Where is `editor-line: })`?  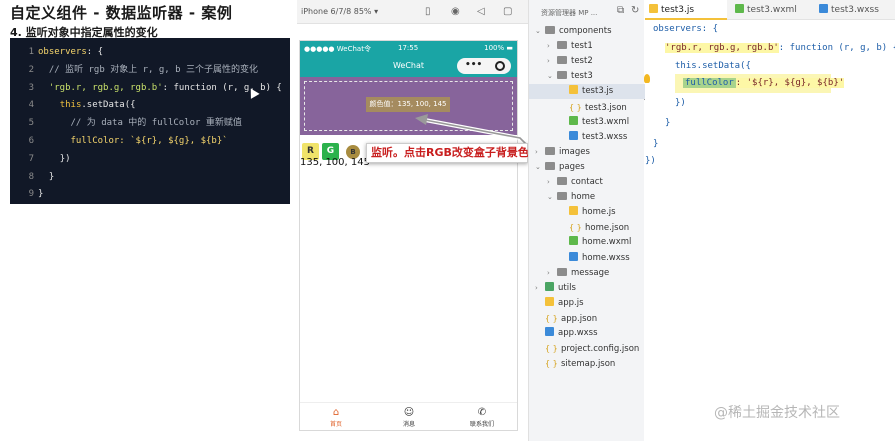
editor-line: }) is located at coordinates (680, 103).